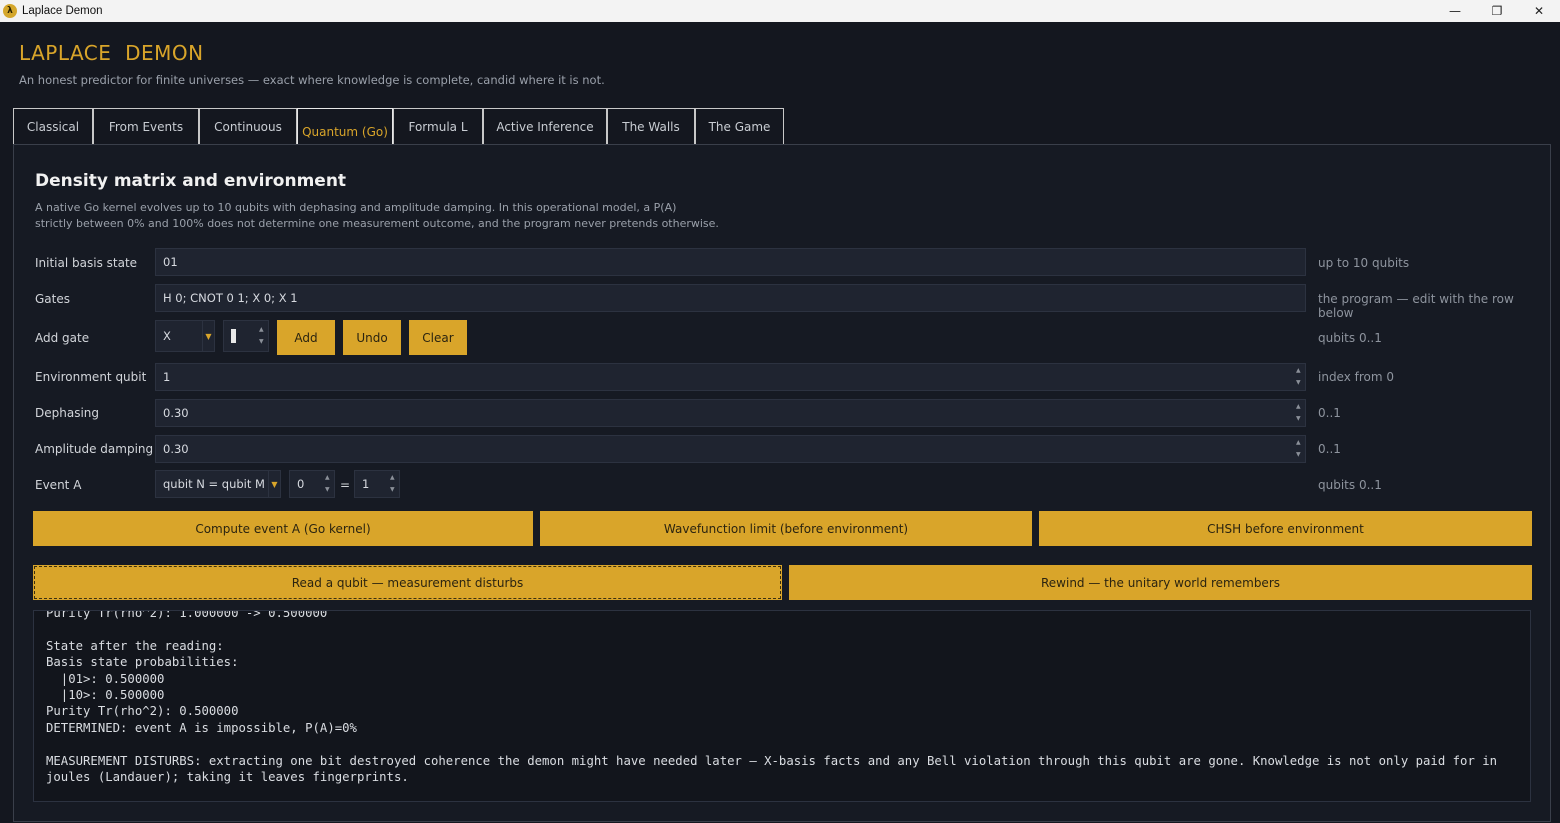  What do you see at coordinates (1350, 338) in the screenshot?
I see `add-gate-hint: qubits 0..1` at bounding box center [1350, 338].